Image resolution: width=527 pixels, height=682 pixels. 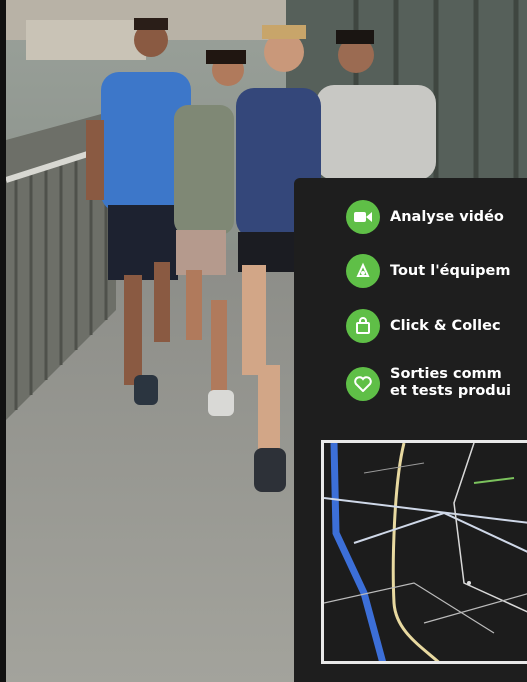 I want to click on feature-outings-line1: Sorties comm, so click(x=446, y=374).